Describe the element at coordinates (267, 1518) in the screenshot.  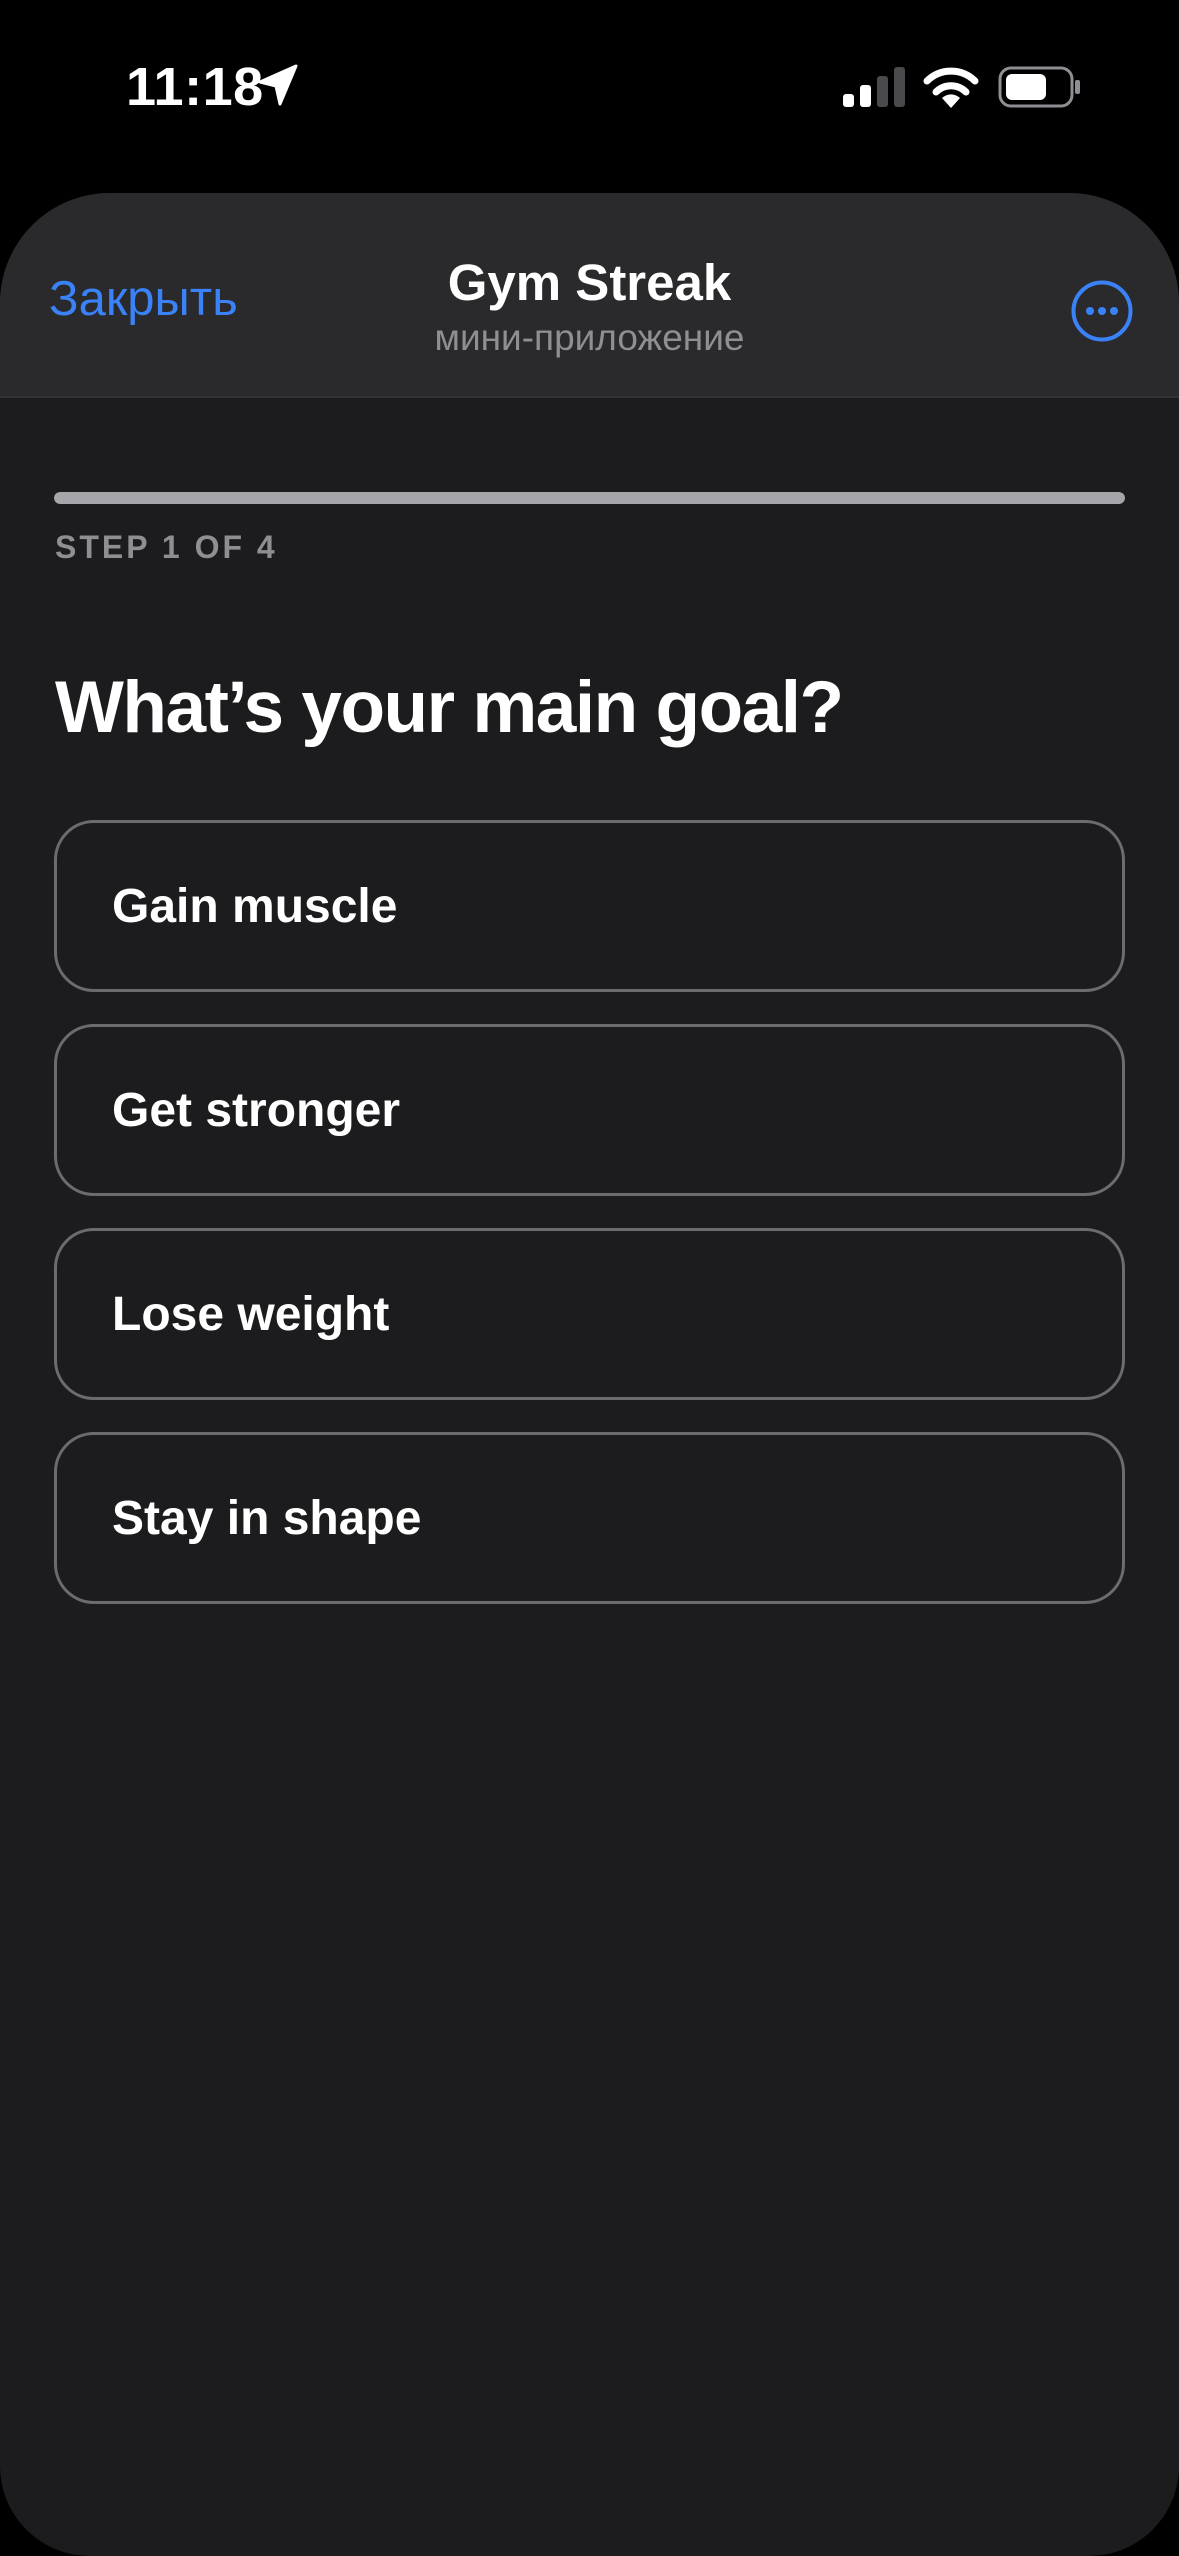
I see `option-label: Stay in shape` at that location.